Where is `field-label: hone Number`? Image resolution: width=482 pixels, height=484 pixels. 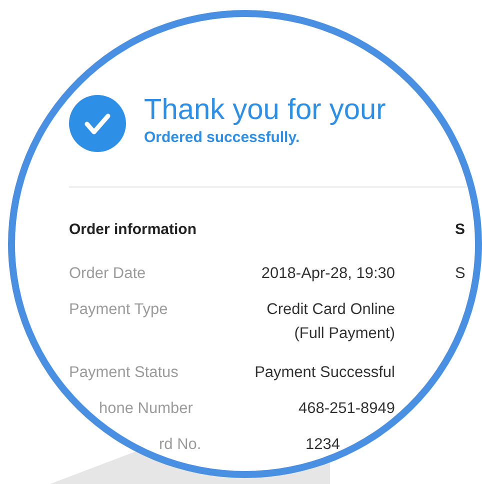 field-label: hone Number is located at coordinates (146, 409).